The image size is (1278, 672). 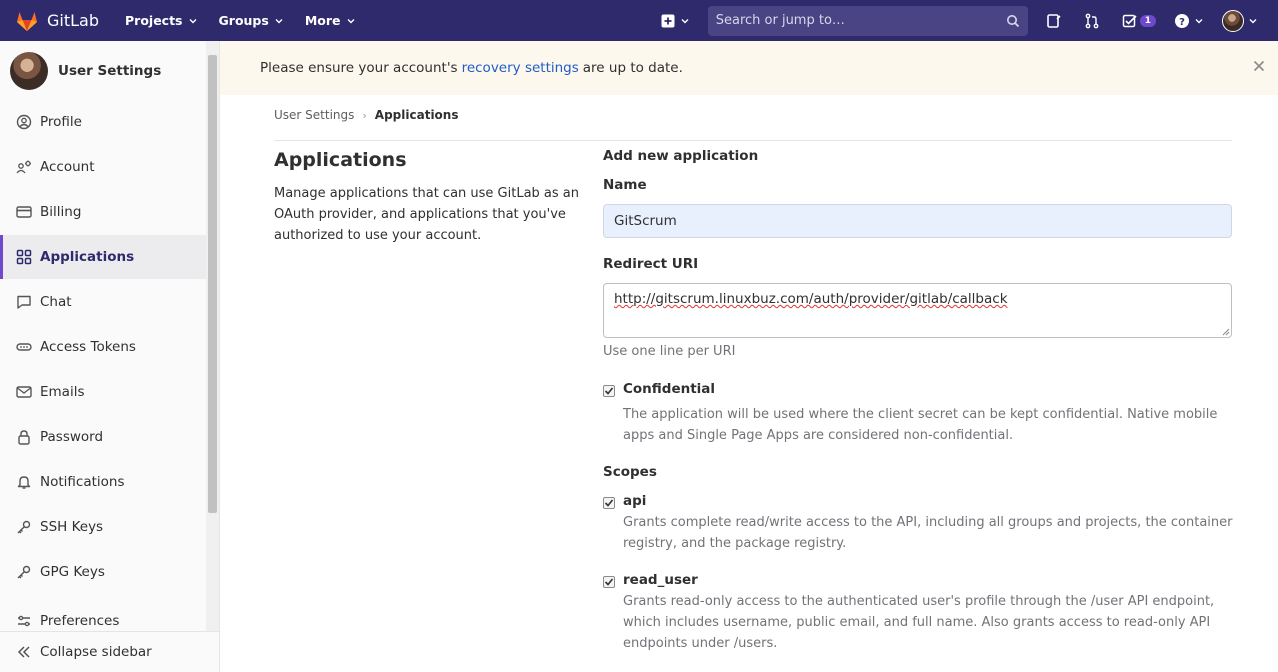 What do you see at coordinates (625, 185) in the screenshot?
I see `name-label: Name` at bounding box center [625, 185].